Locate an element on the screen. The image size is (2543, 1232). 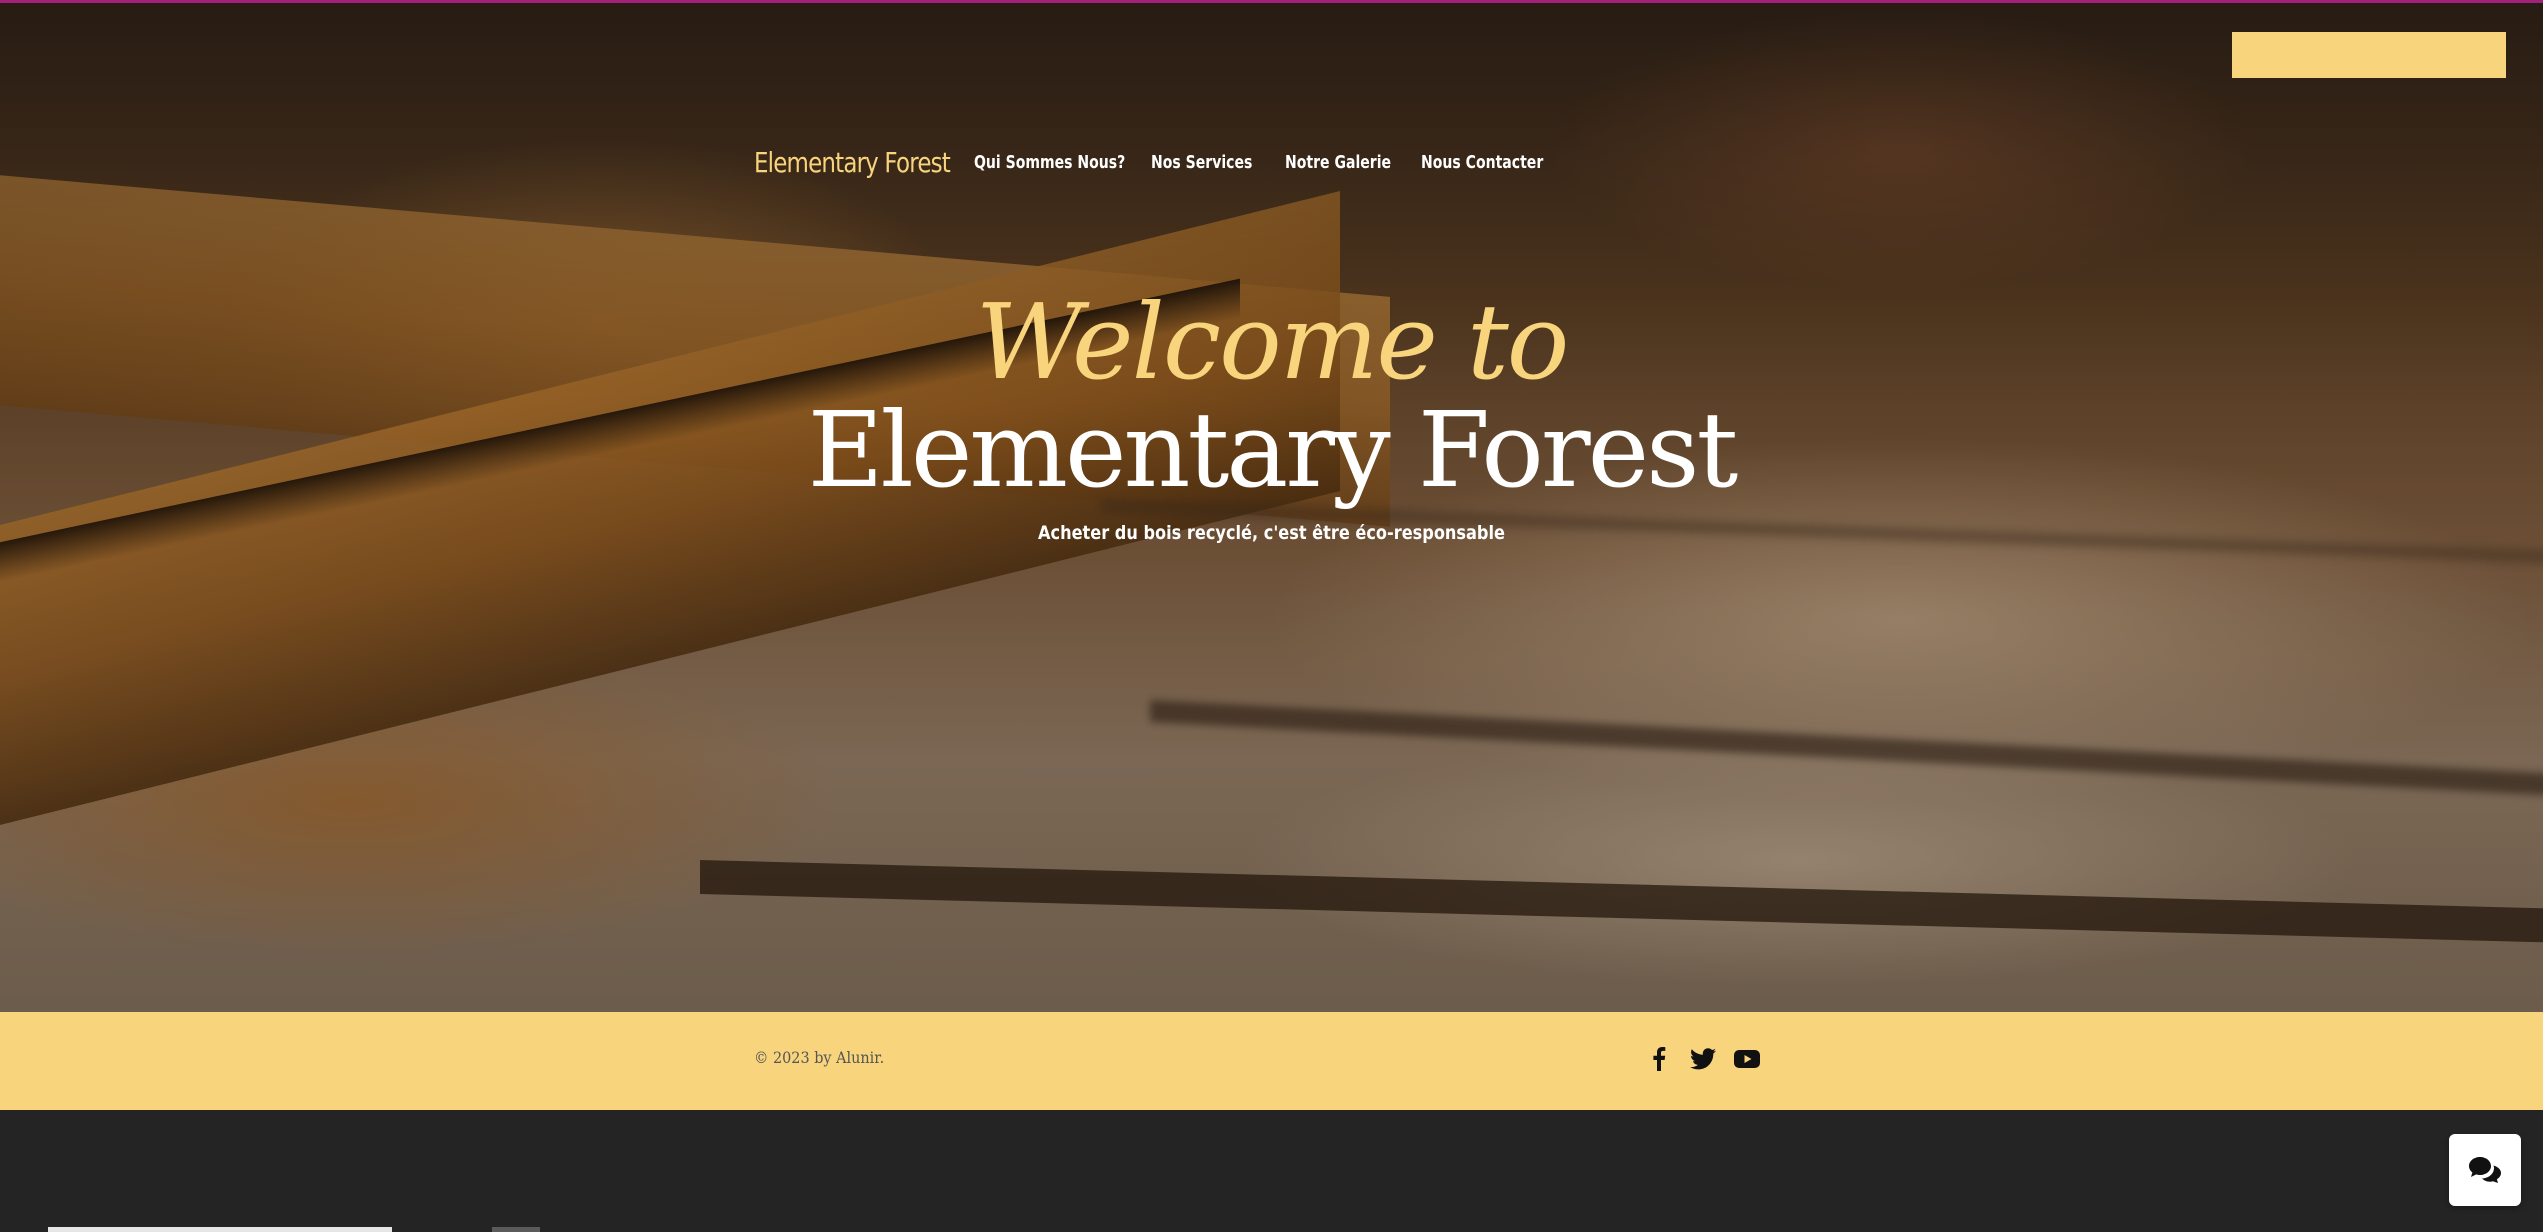
top-border is located at coordinates (1271, 1).